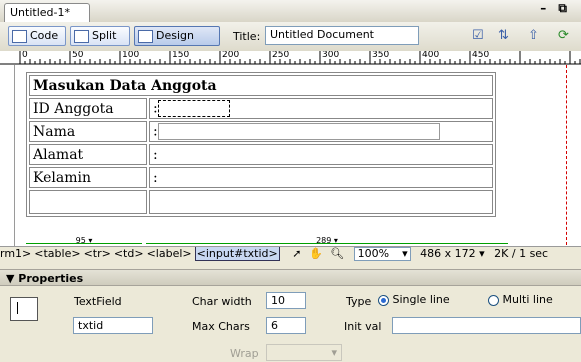 This screenshot has height=362, width=581. What do you see at coordinates (555, 8) in the screenshot?
I see `window-controls: – ⧉` at bounding box center [555, 8].